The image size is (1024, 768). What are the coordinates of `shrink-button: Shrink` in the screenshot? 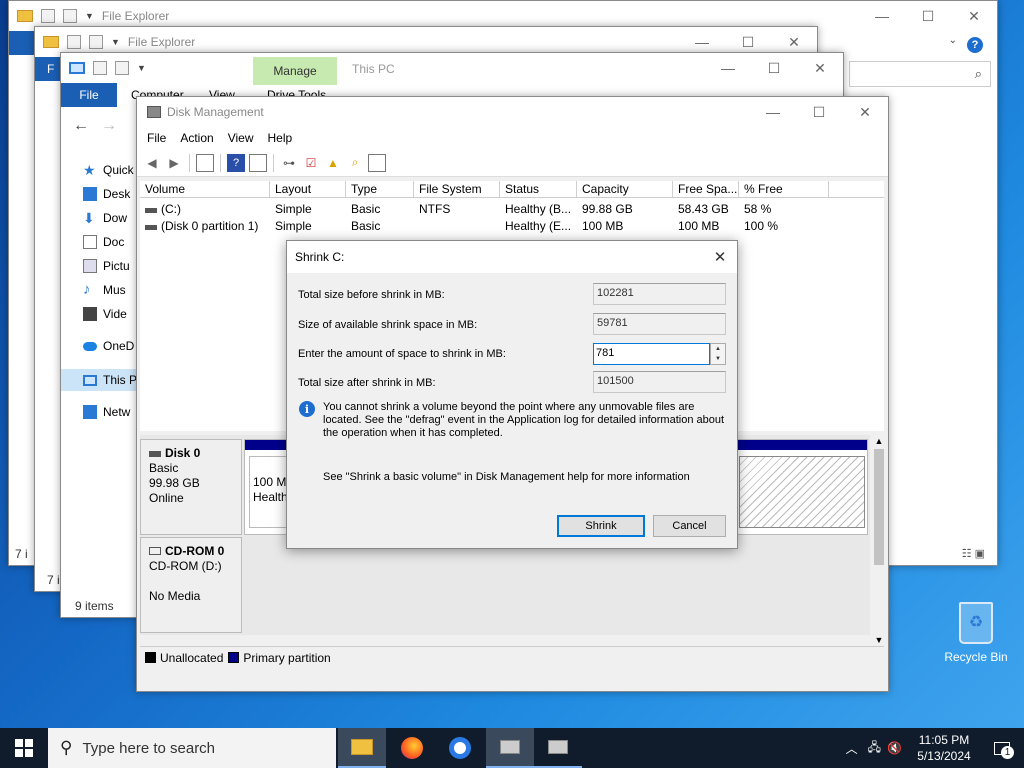 It's located at (601, 526).